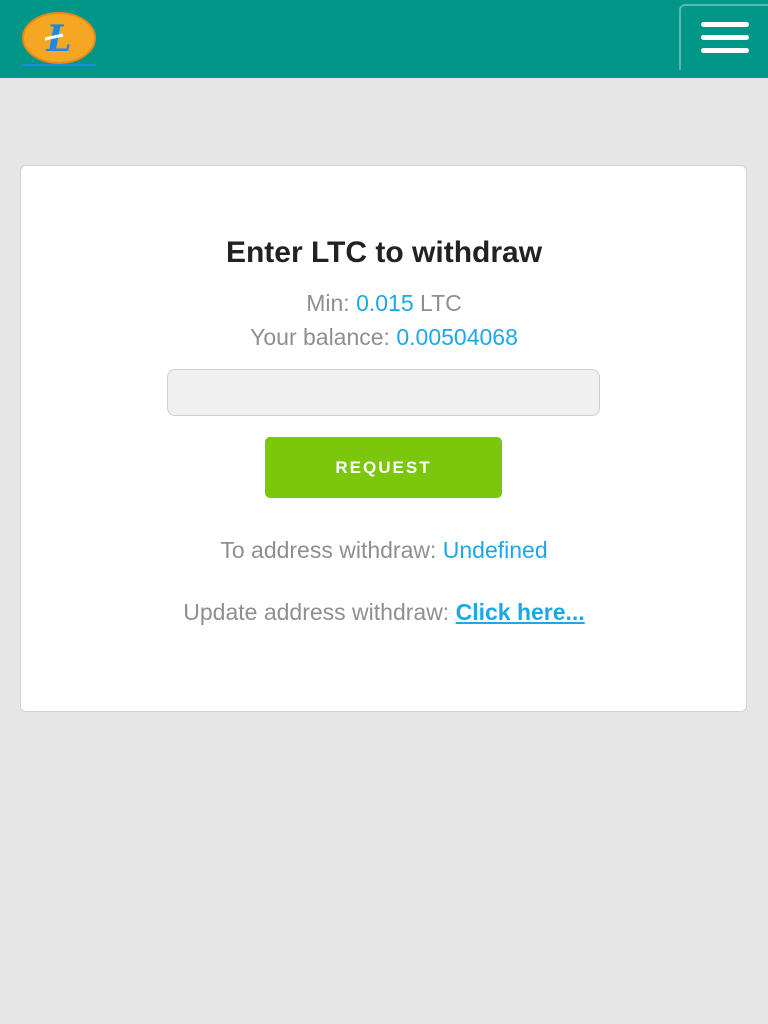 The height and width of the screenshot is (1024, 768). Describe the element at coordinates (59, 39) in the screenshot. I see `litecoin-logo-icon: L` at that location.